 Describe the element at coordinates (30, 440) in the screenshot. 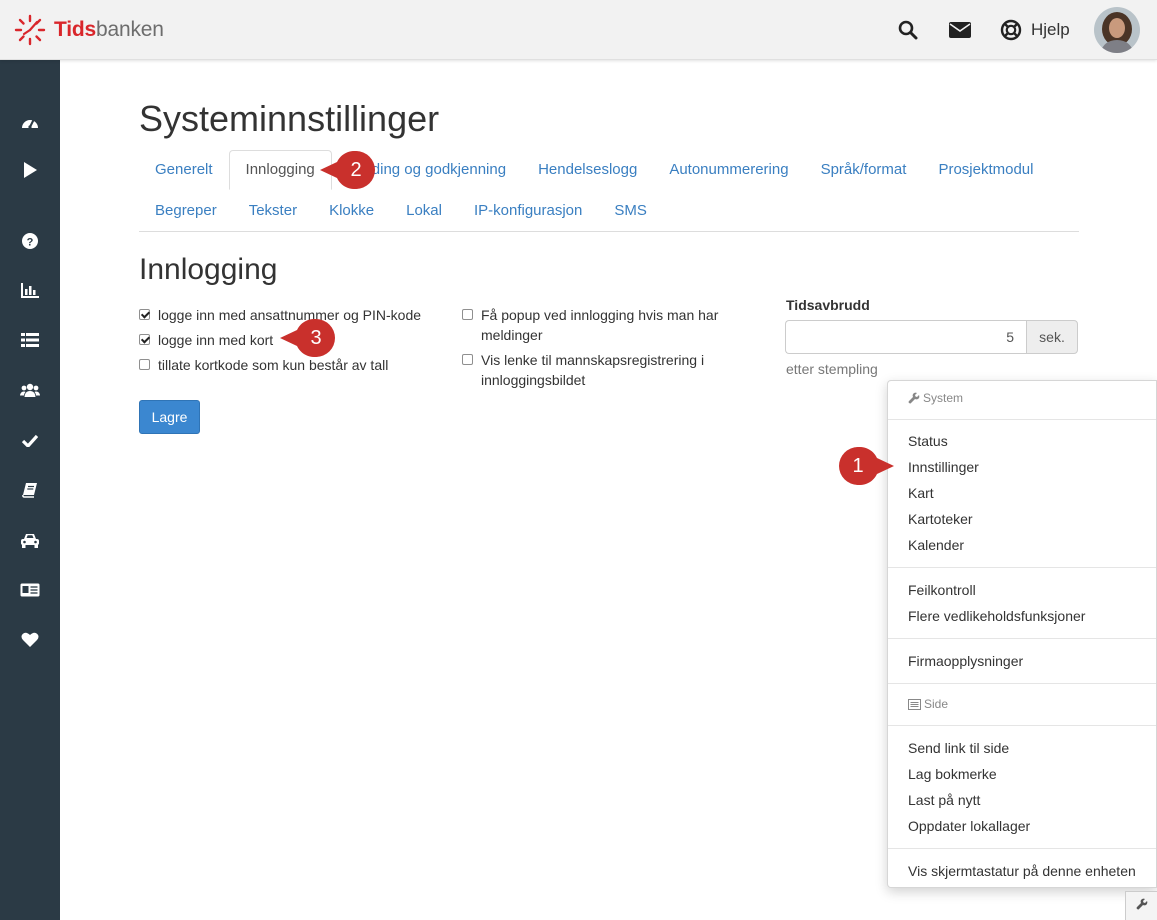

I see `checkmark-icon` at that location.